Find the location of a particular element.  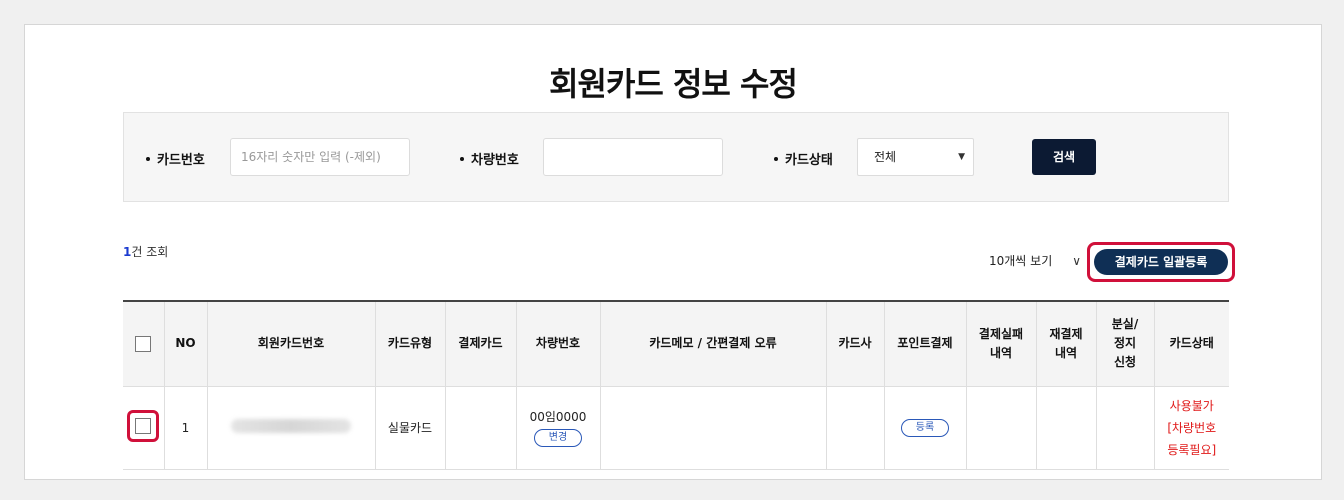

cell-payment-card is located at coordinates (480, 428).